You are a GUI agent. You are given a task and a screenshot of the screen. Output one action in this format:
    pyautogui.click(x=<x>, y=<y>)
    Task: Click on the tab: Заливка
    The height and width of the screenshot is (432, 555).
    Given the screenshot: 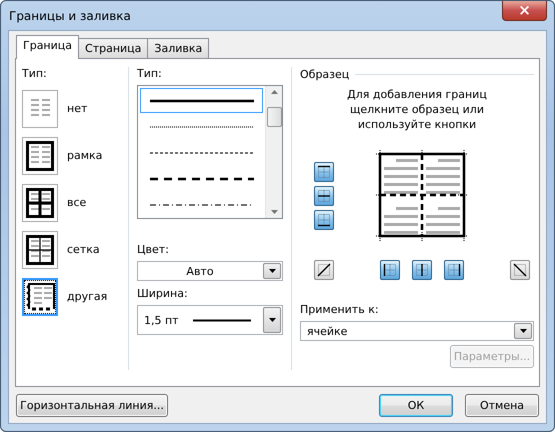 What is the action you would take?
    pyautogui.click(x=178, y=48)
    